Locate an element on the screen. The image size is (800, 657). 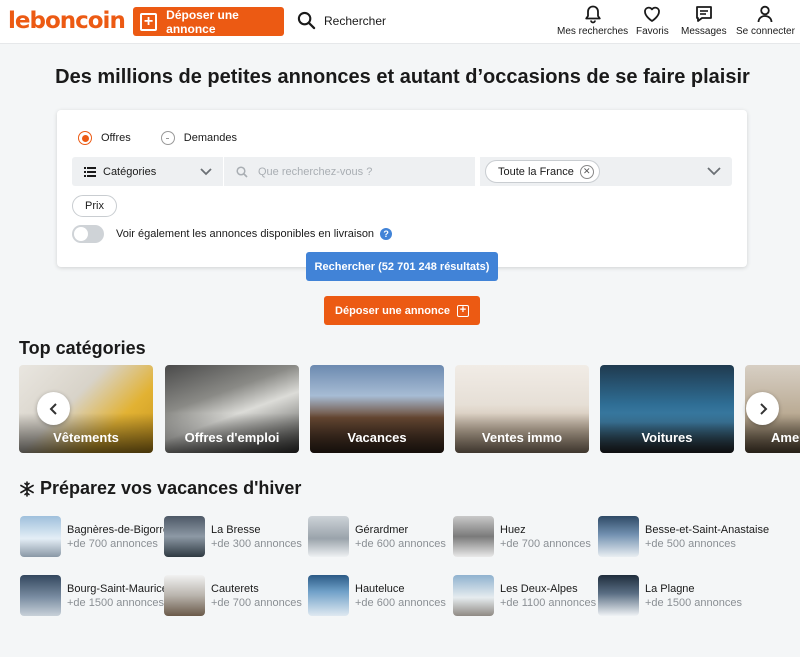
user-icon is located at coordinates (765, 14).